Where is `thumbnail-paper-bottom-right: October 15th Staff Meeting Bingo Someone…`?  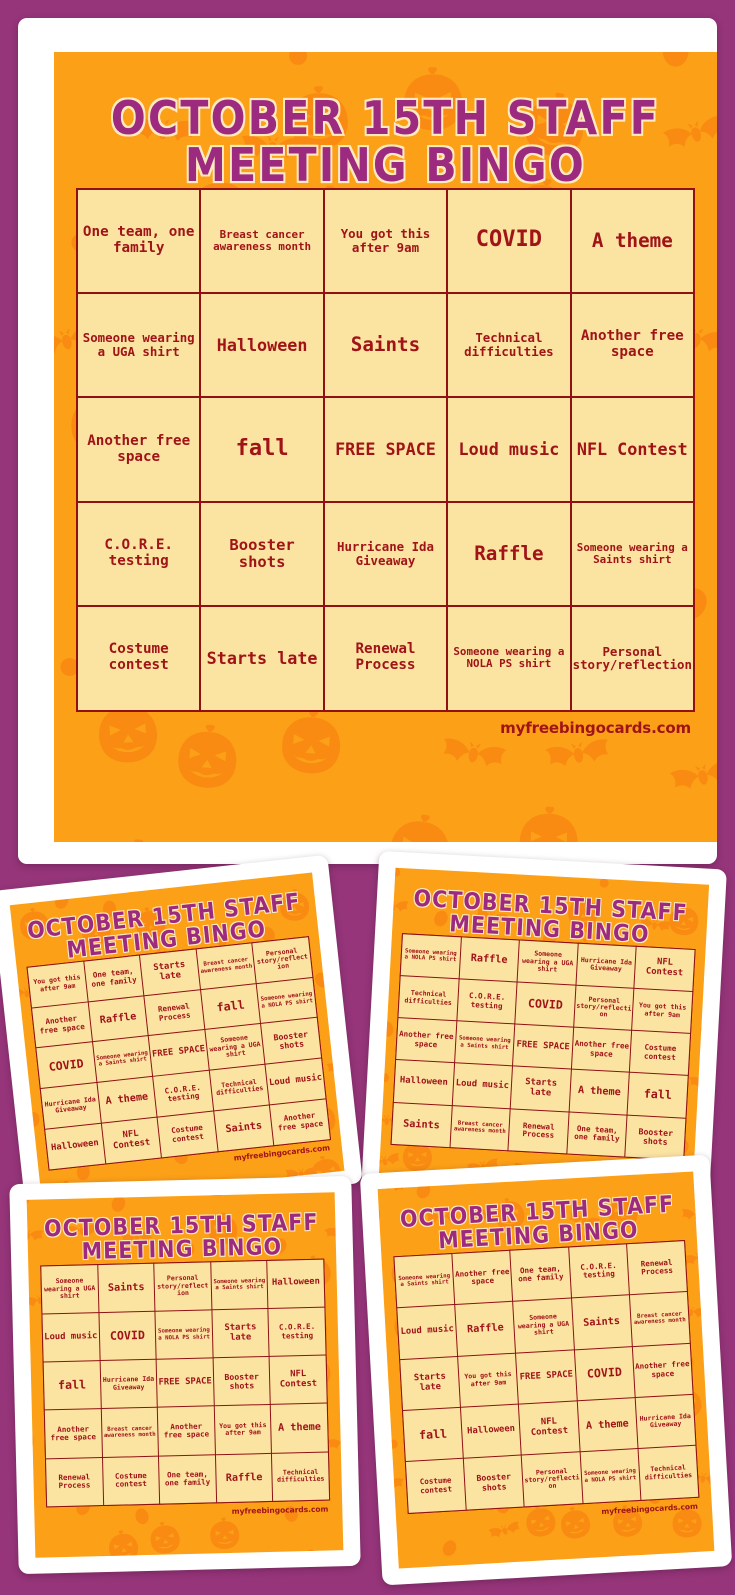
thumbnail-paper-bottom-right: October 15th Staff Meeting Bingo Someone… is located at coordinates (546, 1370).